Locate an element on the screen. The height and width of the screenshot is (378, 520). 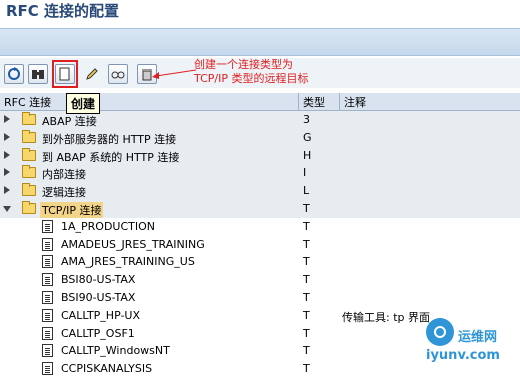
tree-node-internal: 内部连接 I is located at coordinates (260, 173).